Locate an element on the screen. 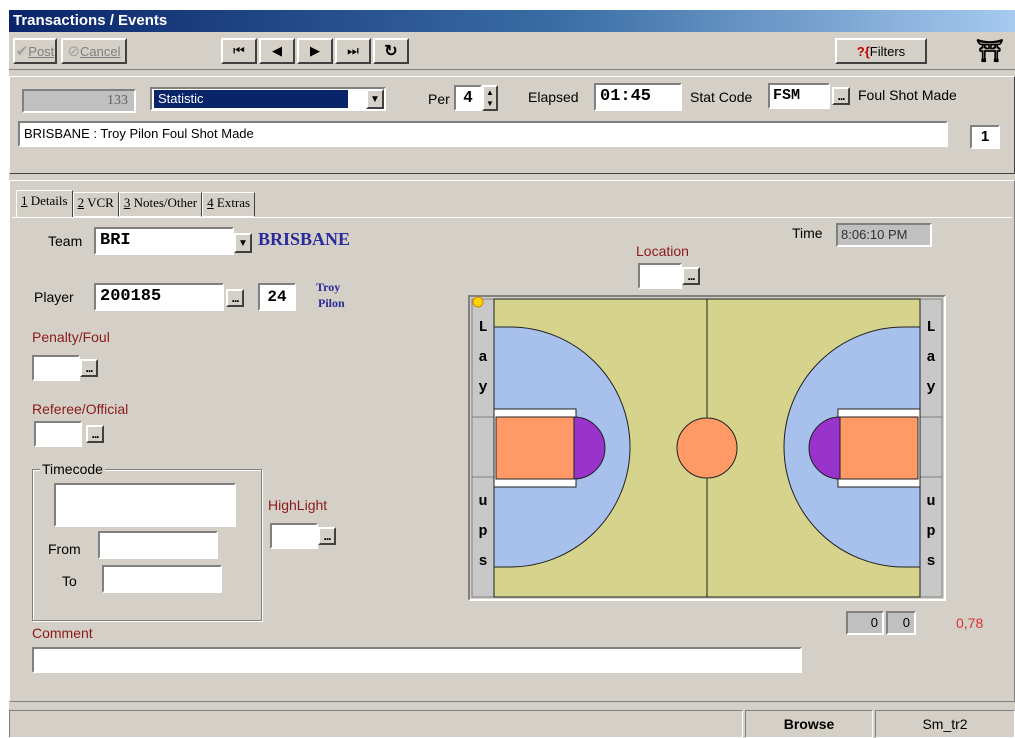 Image resolution: width=1015 pixels, height=738 pixels. period-spinner: ▲ ▼ is located at coordinates (490, 98).